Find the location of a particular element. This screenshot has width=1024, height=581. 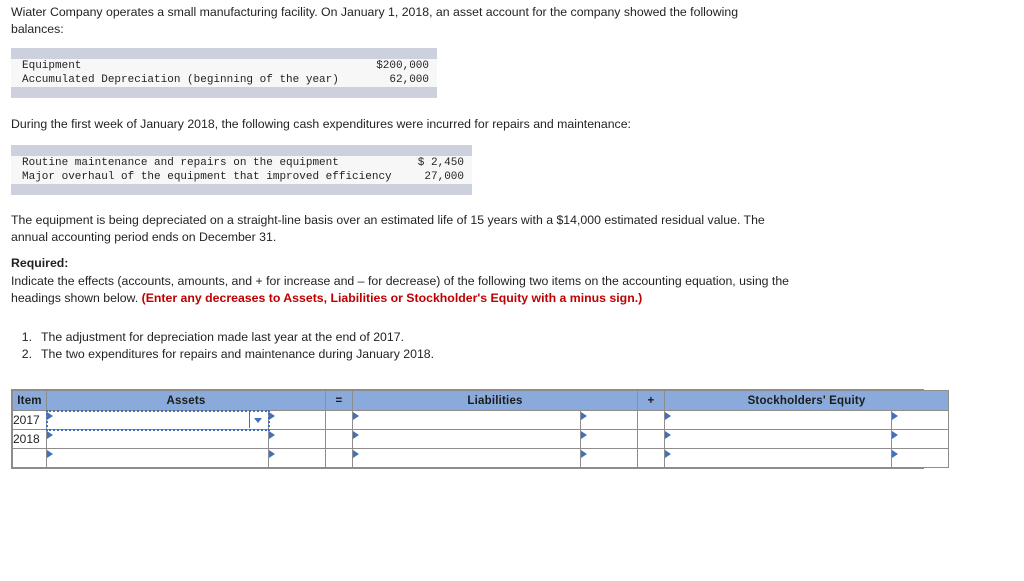

liabilities-account-input-2017 is located at coordinates (467, 420).